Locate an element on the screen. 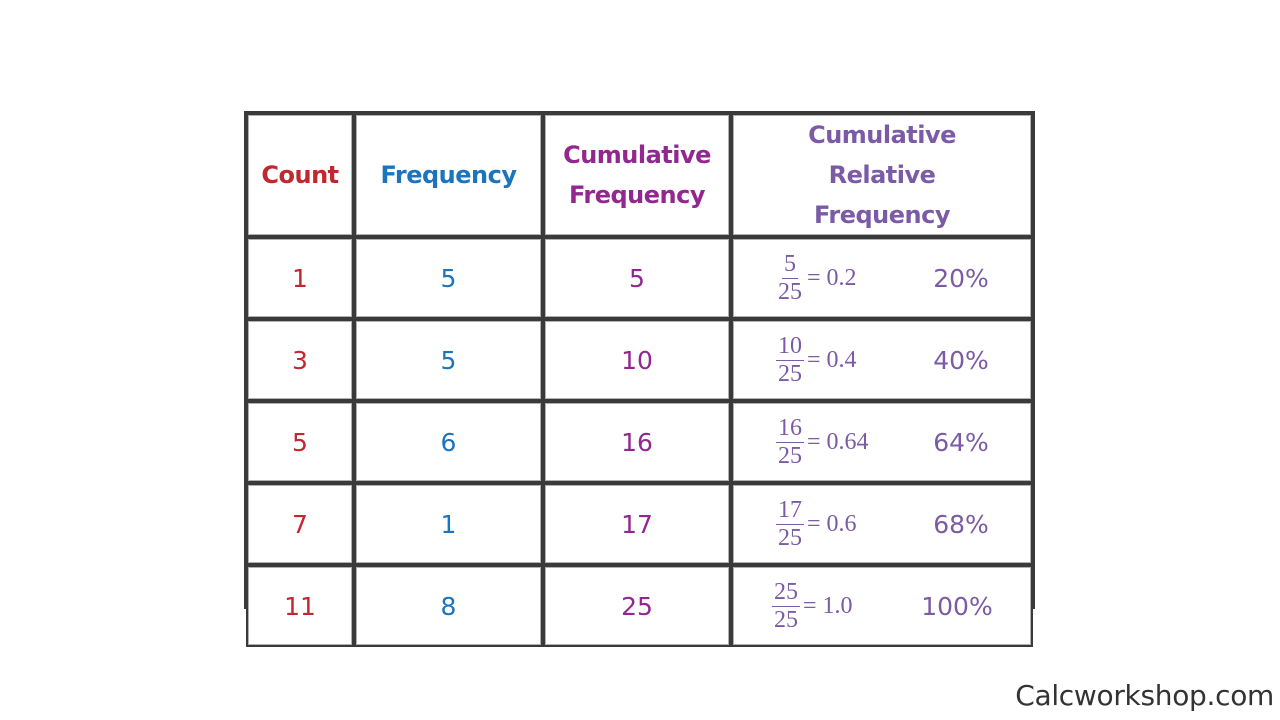 The height and width of the screenshot is (720, 1280). fraction: 17 25 is located at coordinates (790, 524).